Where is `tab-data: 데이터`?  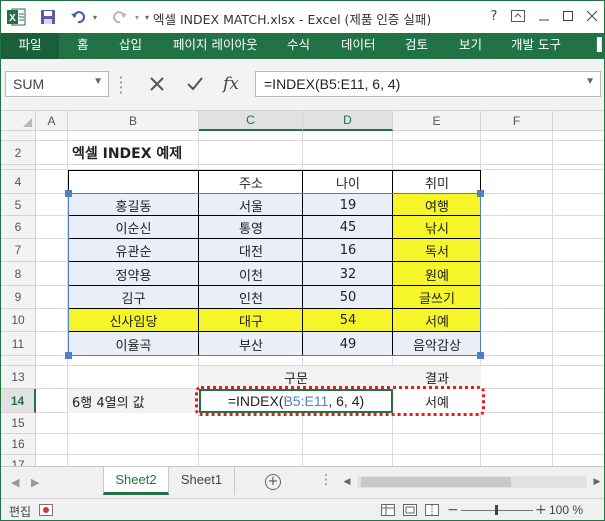
tab-data: 데이터 is located at coordinates (358, 46).